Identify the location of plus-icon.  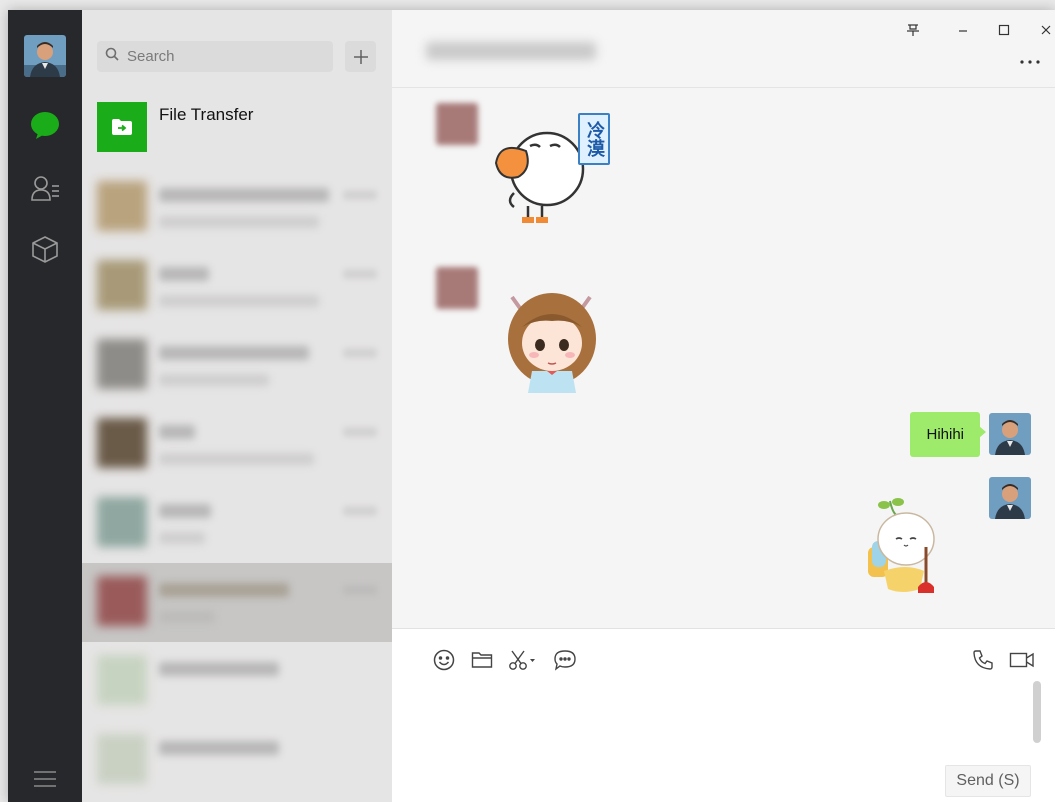
(360, 56).